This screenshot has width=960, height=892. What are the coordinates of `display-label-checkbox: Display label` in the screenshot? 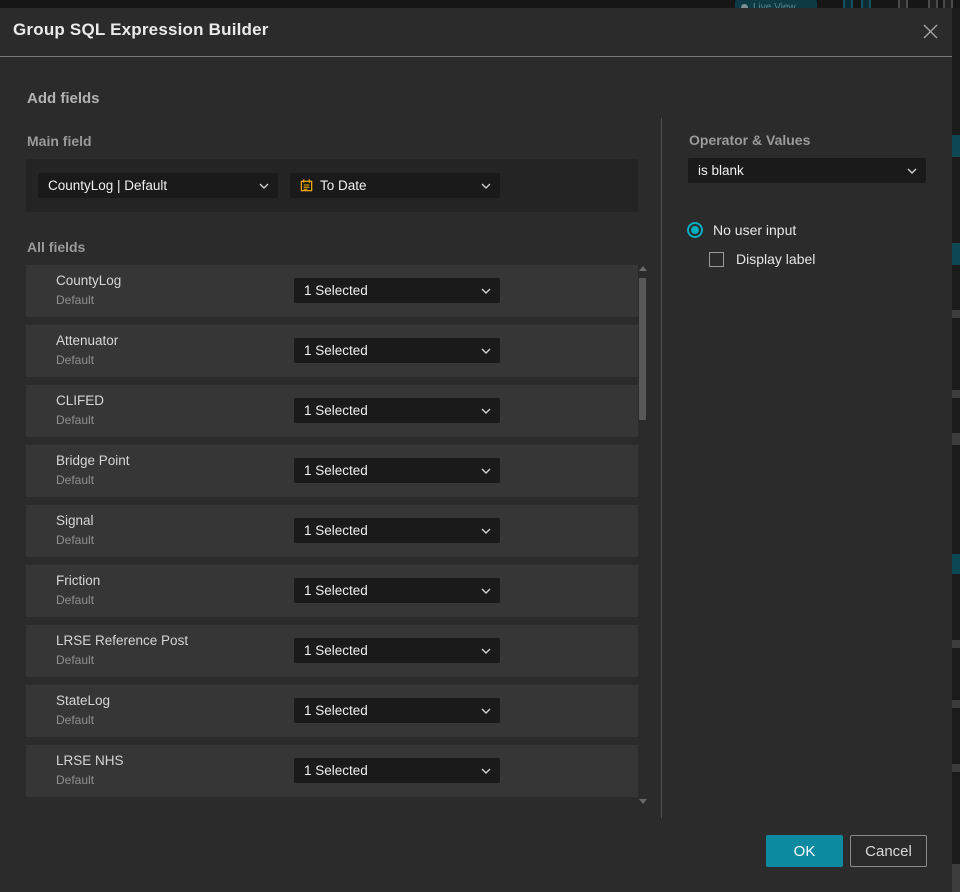 It's located at (762, 259).